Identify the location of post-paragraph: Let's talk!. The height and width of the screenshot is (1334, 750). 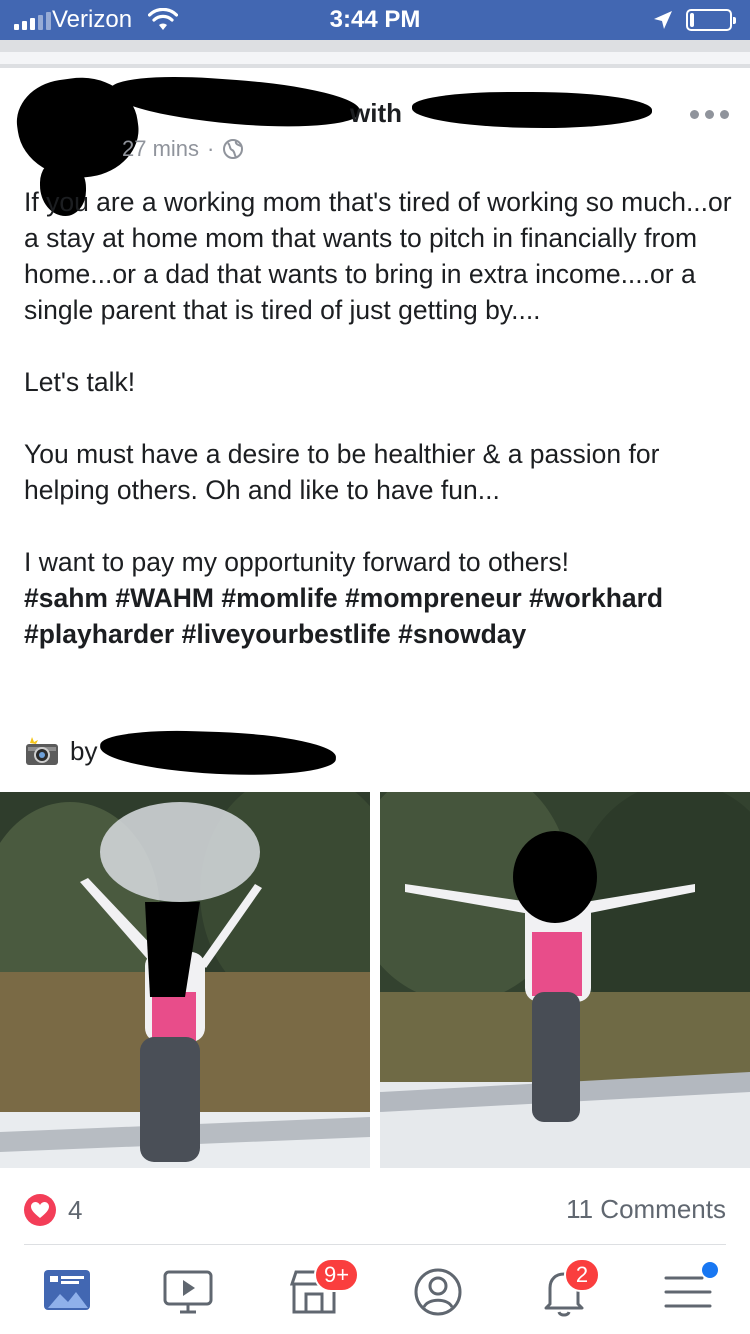
(80, 382).